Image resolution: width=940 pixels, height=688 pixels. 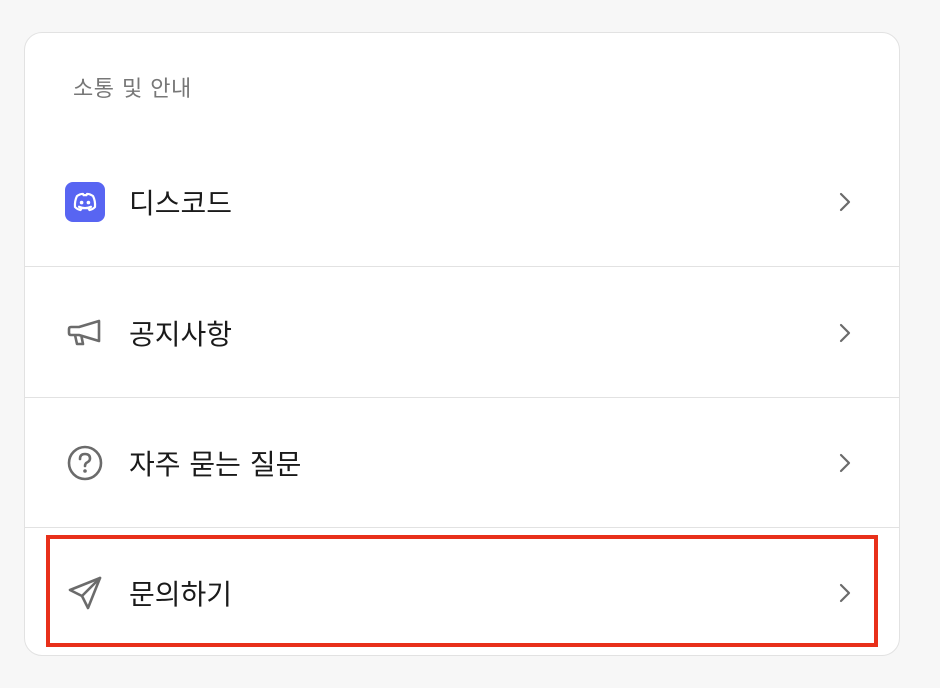 I want to click on question-circle-icon, so click(x=85, y=463).